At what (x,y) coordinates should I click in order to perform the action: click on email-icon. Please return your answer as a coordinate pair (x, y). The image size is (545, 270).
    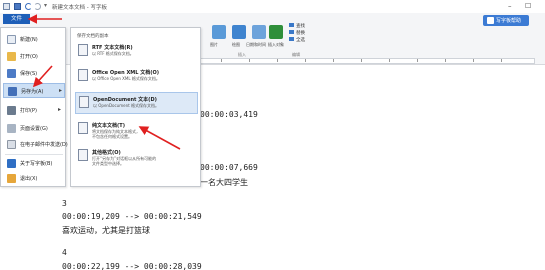
    Looking at the image, I should click on (11, 144).